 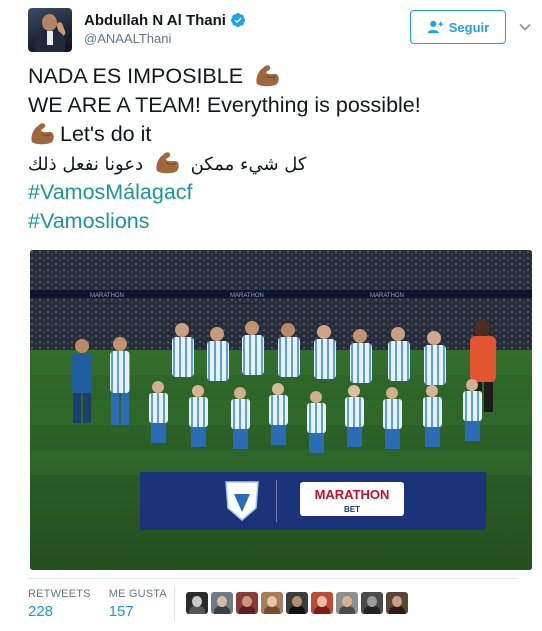 What do you see at coordinates (273, 221) in the screenshot?
I see `tweet-line-hashtag-2: #Vamoslions` at bounding box center [273, 221].